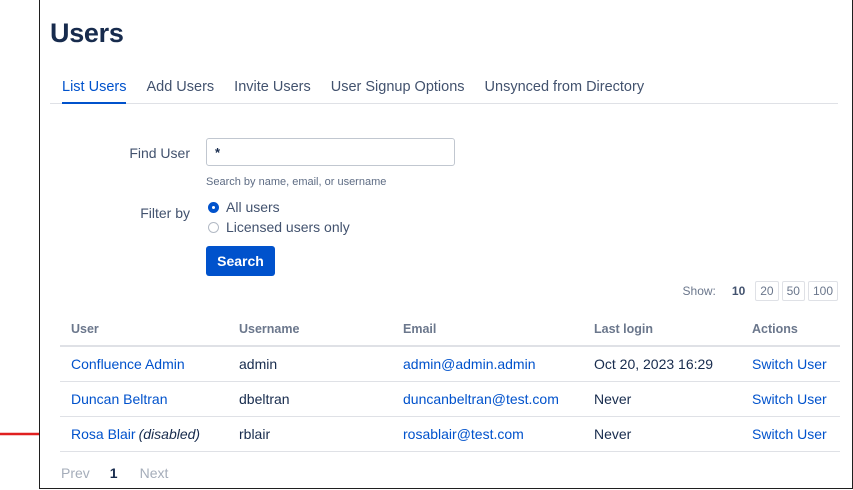 The image size is (853, 490). I want to click on user-link: Duncan Beltran, so click(119, 399).